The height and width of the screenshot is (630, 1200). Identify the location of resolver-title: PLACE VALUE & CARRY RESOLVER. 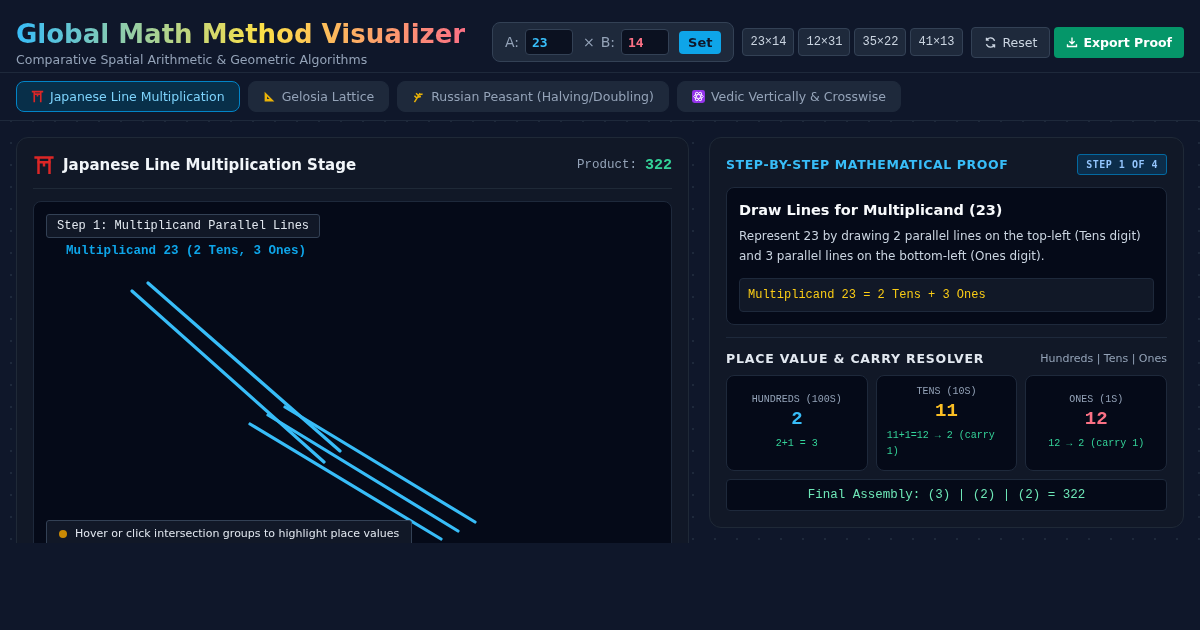
(855, 358).